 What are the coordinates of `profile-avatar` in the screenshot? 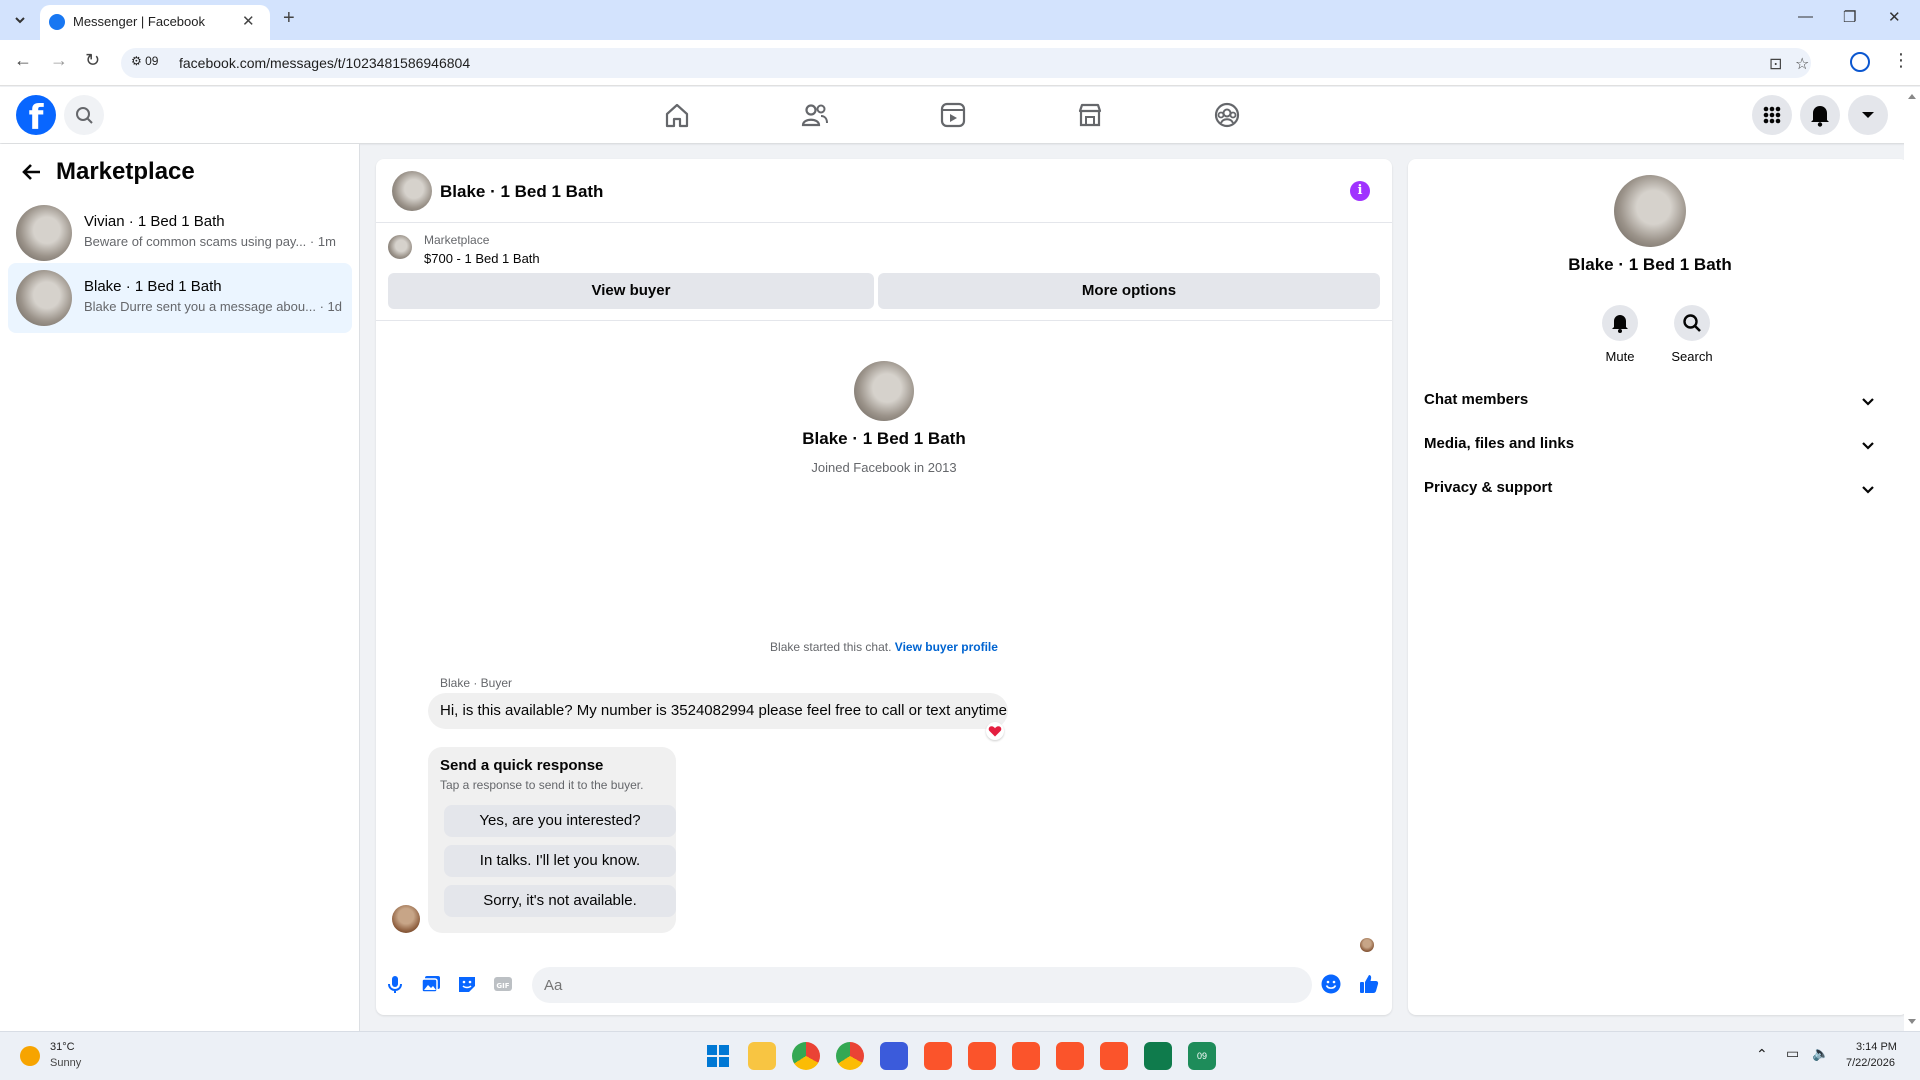 It's located at (884, 391).